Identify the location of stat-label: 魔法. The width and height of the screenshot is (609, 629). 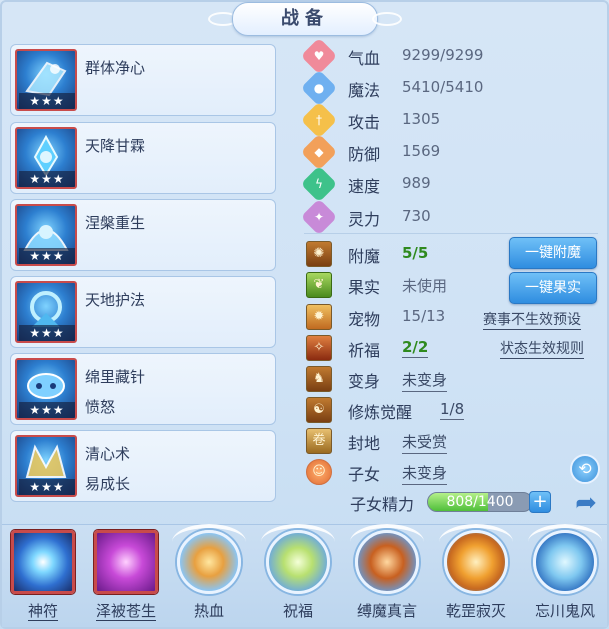
(364, 90).